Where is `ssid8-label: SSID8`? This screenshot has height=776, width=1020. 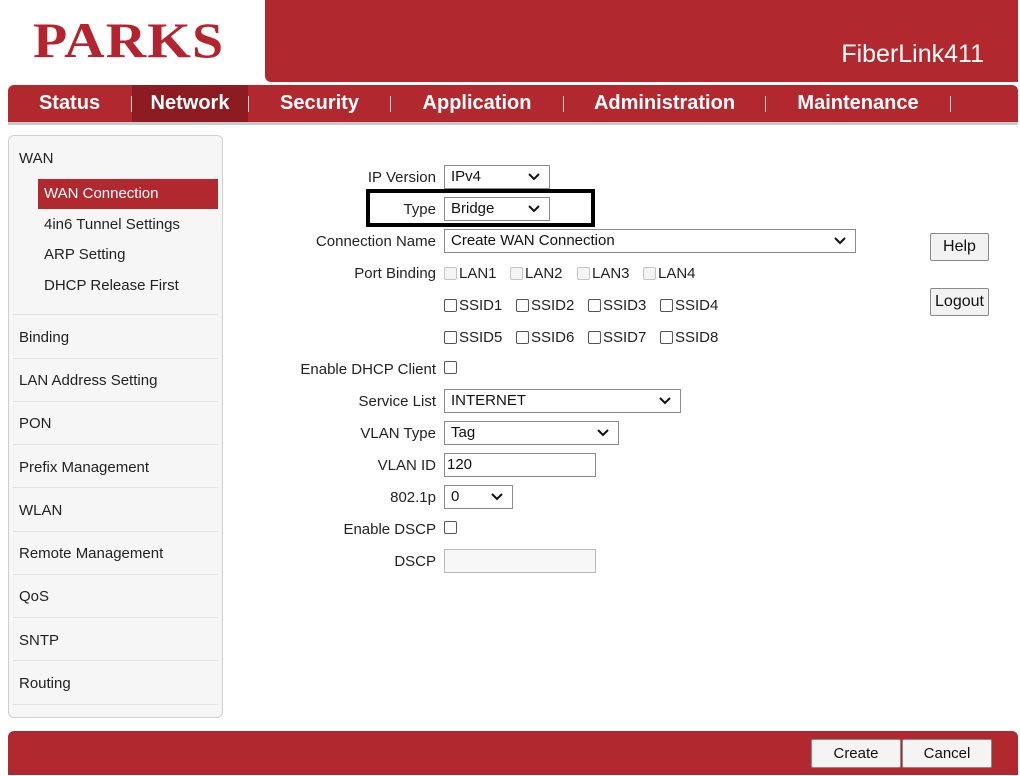 ssid8-label: SSID8 is located at coordinates (697, 337).